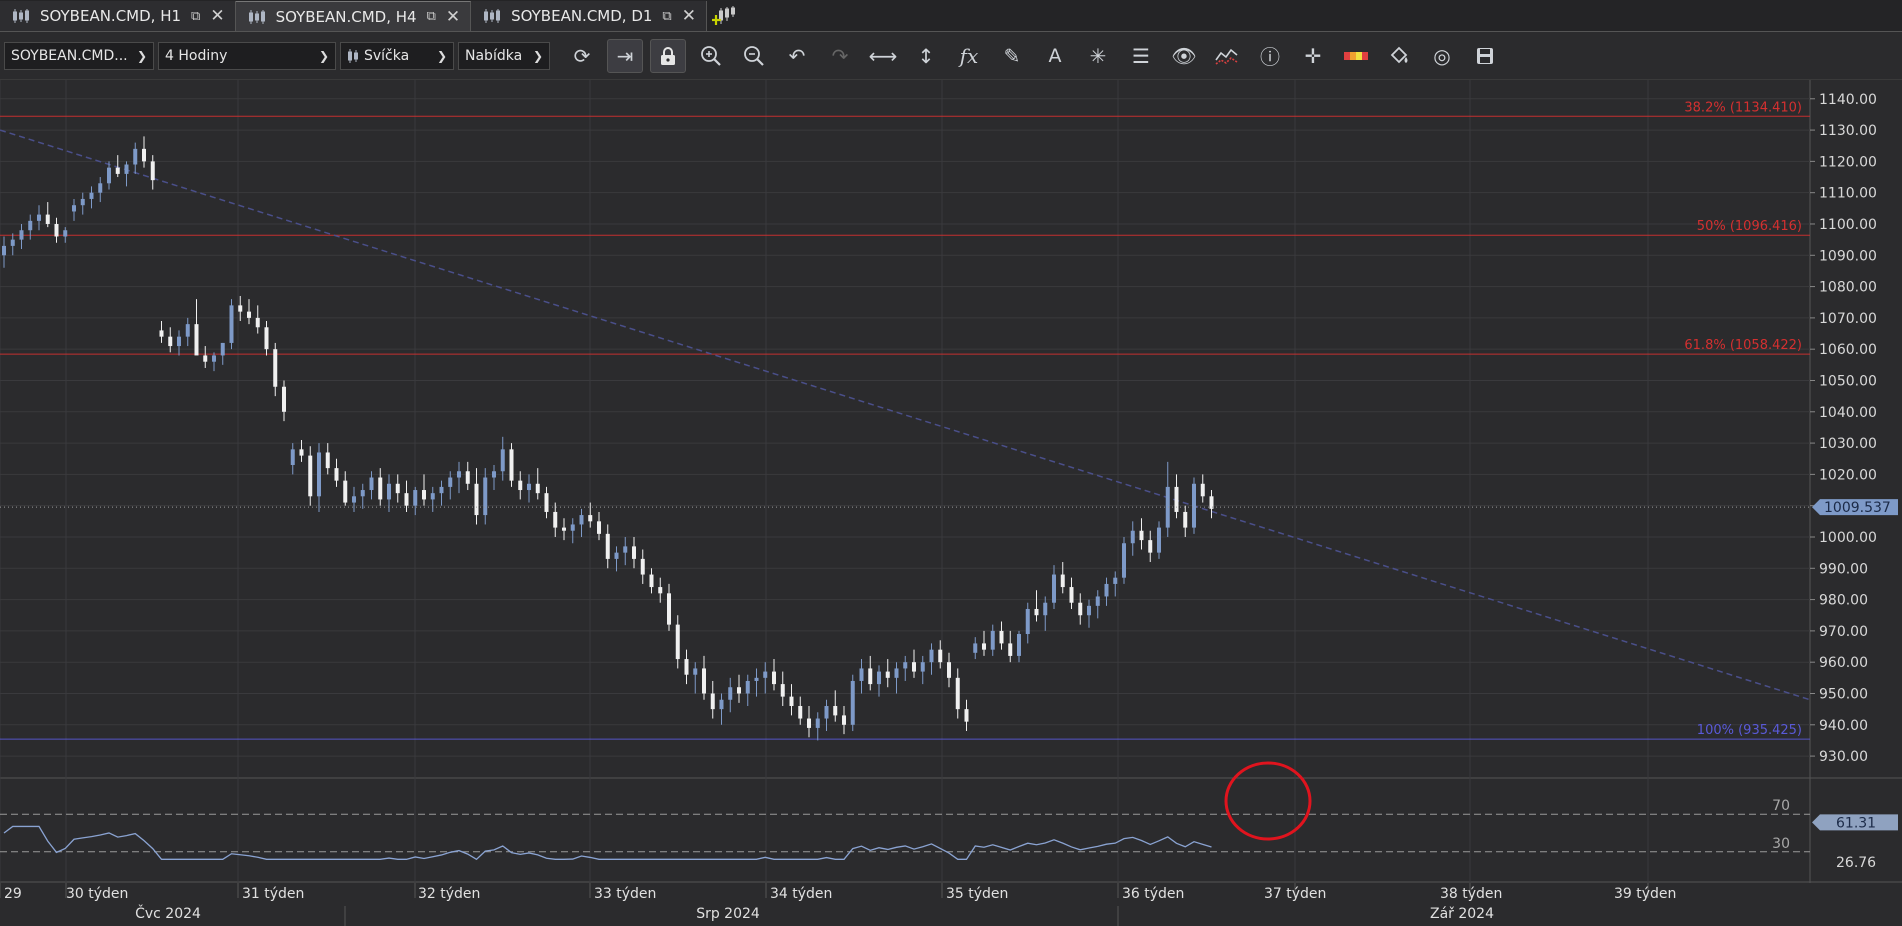 The image size is (1902, 926). Describe the element at coordinates (969, 56) in the screenshot. I see `indicator-fx-icon: fx` at that location.